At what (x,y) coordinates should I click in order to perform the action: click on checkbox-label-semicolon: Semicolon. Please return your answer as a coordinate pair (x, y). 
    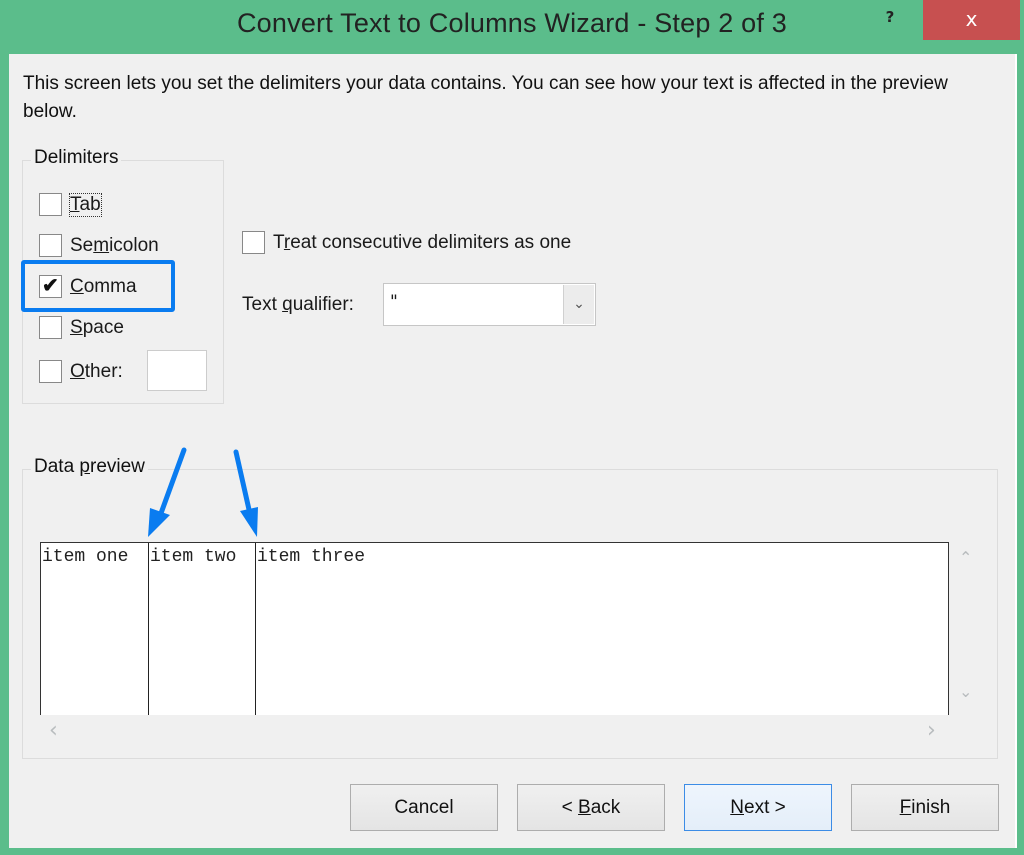
    Looking at the image, I should click on (114, 245).